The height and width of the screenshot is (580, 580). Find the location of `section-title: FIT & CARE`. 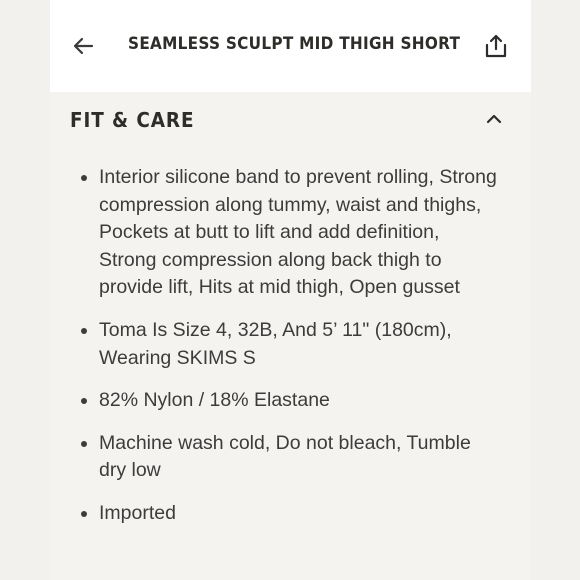

section-title: FIT & CARE is located at coordinates (132, 120).